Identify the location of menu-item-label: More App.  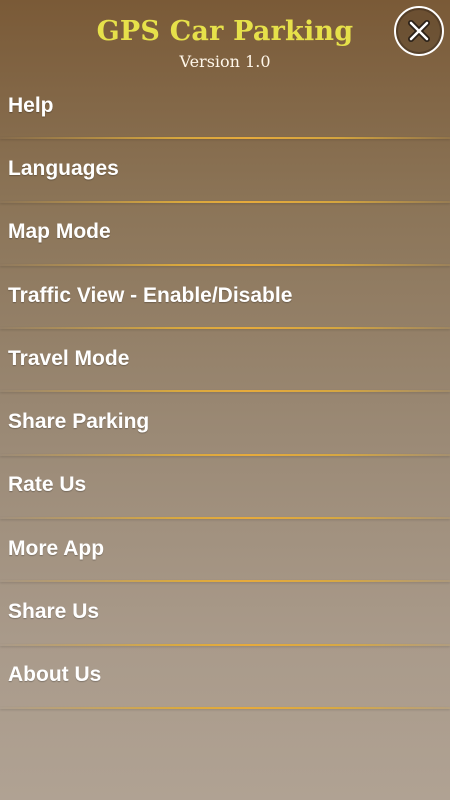
(56, 548).